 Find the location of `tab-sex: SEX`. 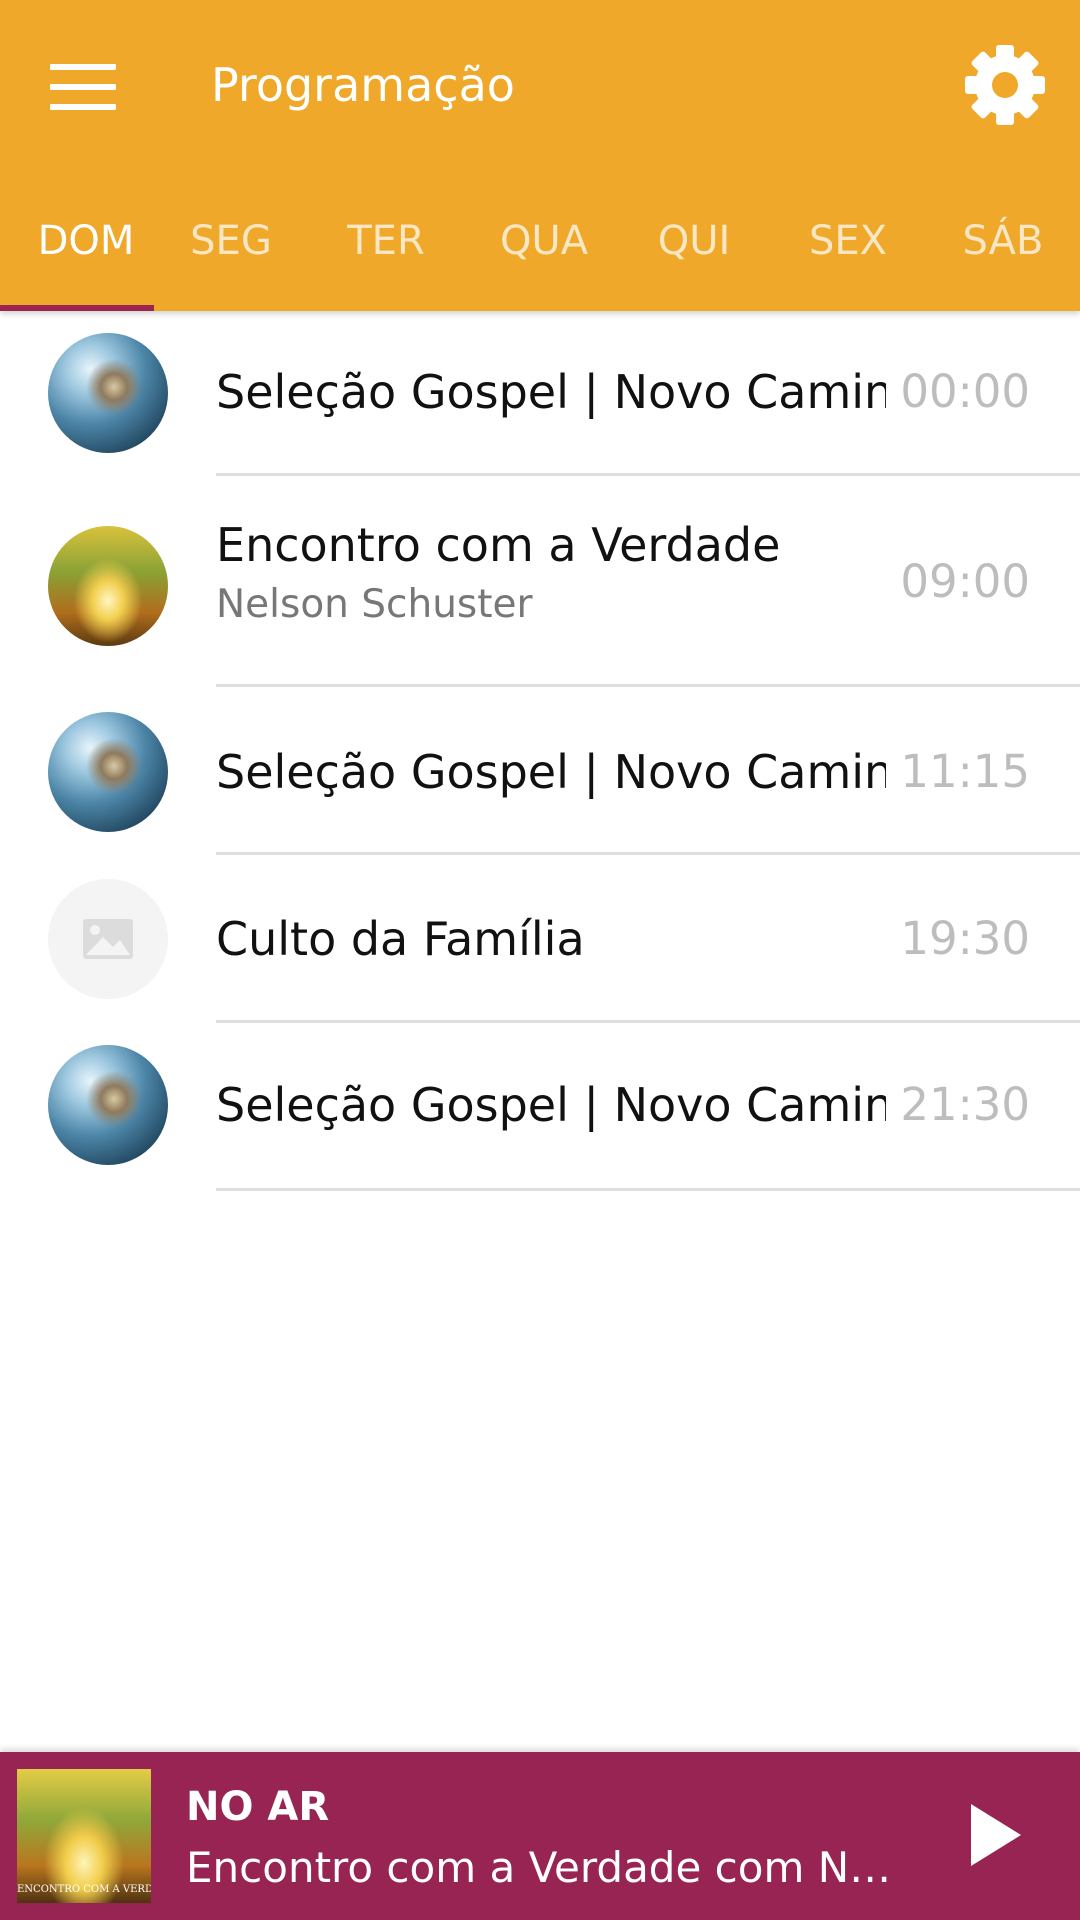

tab-sex: SEX is located at coordinates (848, 255).